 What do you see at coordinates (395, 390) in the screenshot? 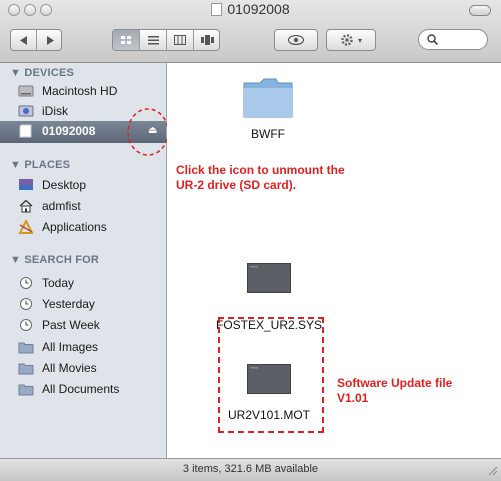
I see `update-file-note: Software Update file V1.01` at bounding box center [395, 390].